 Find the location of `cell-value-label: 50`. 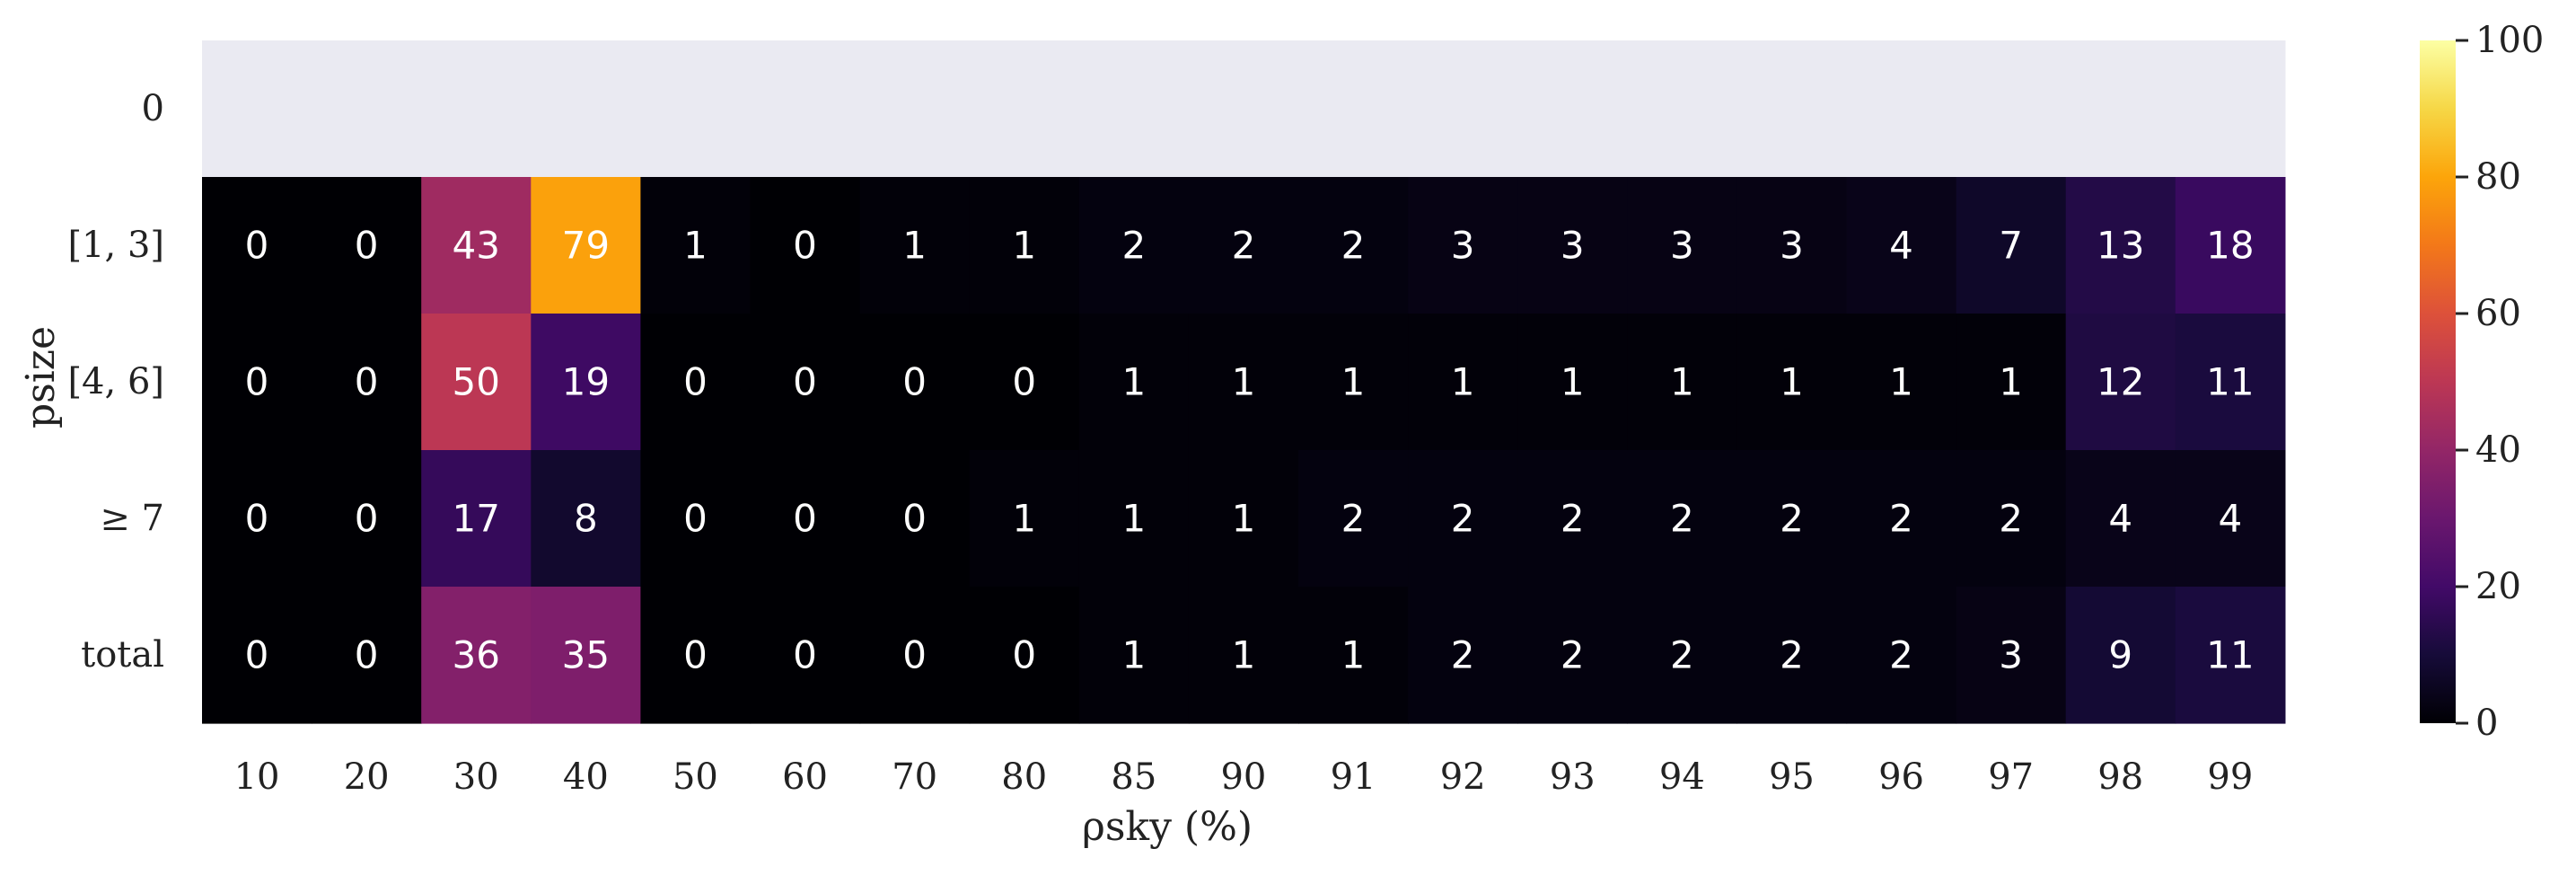

cell-value-label: 50 is located at coordinates (476, 382).